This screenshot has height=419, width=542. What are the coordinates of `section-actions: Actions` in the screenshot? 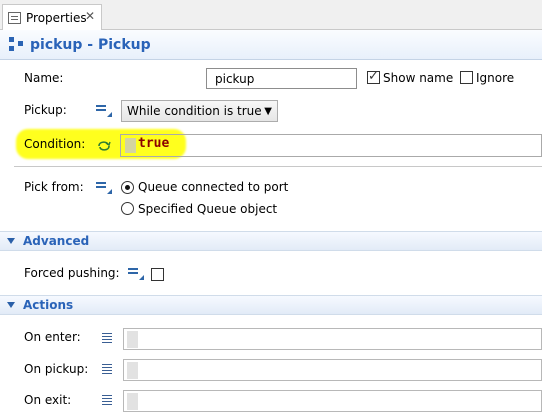 It's located at (271, 305).